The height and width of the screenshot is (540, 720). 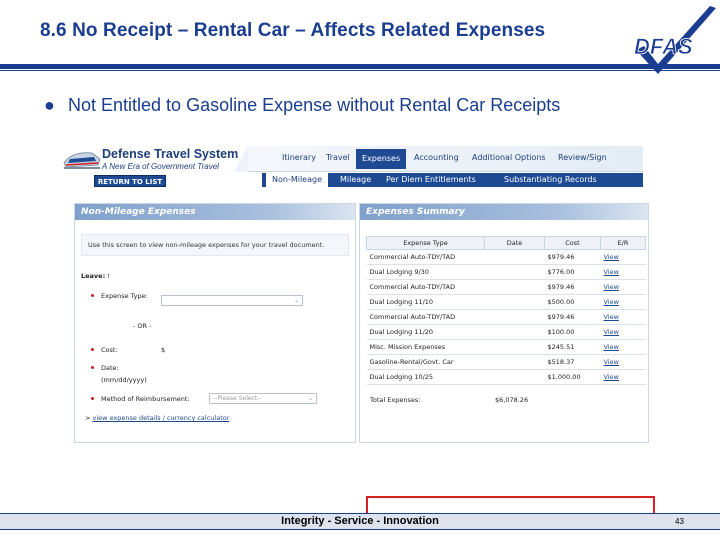 I want to click on footer-text: Integrity - Service - Innovation, so click(x=360, y=521).